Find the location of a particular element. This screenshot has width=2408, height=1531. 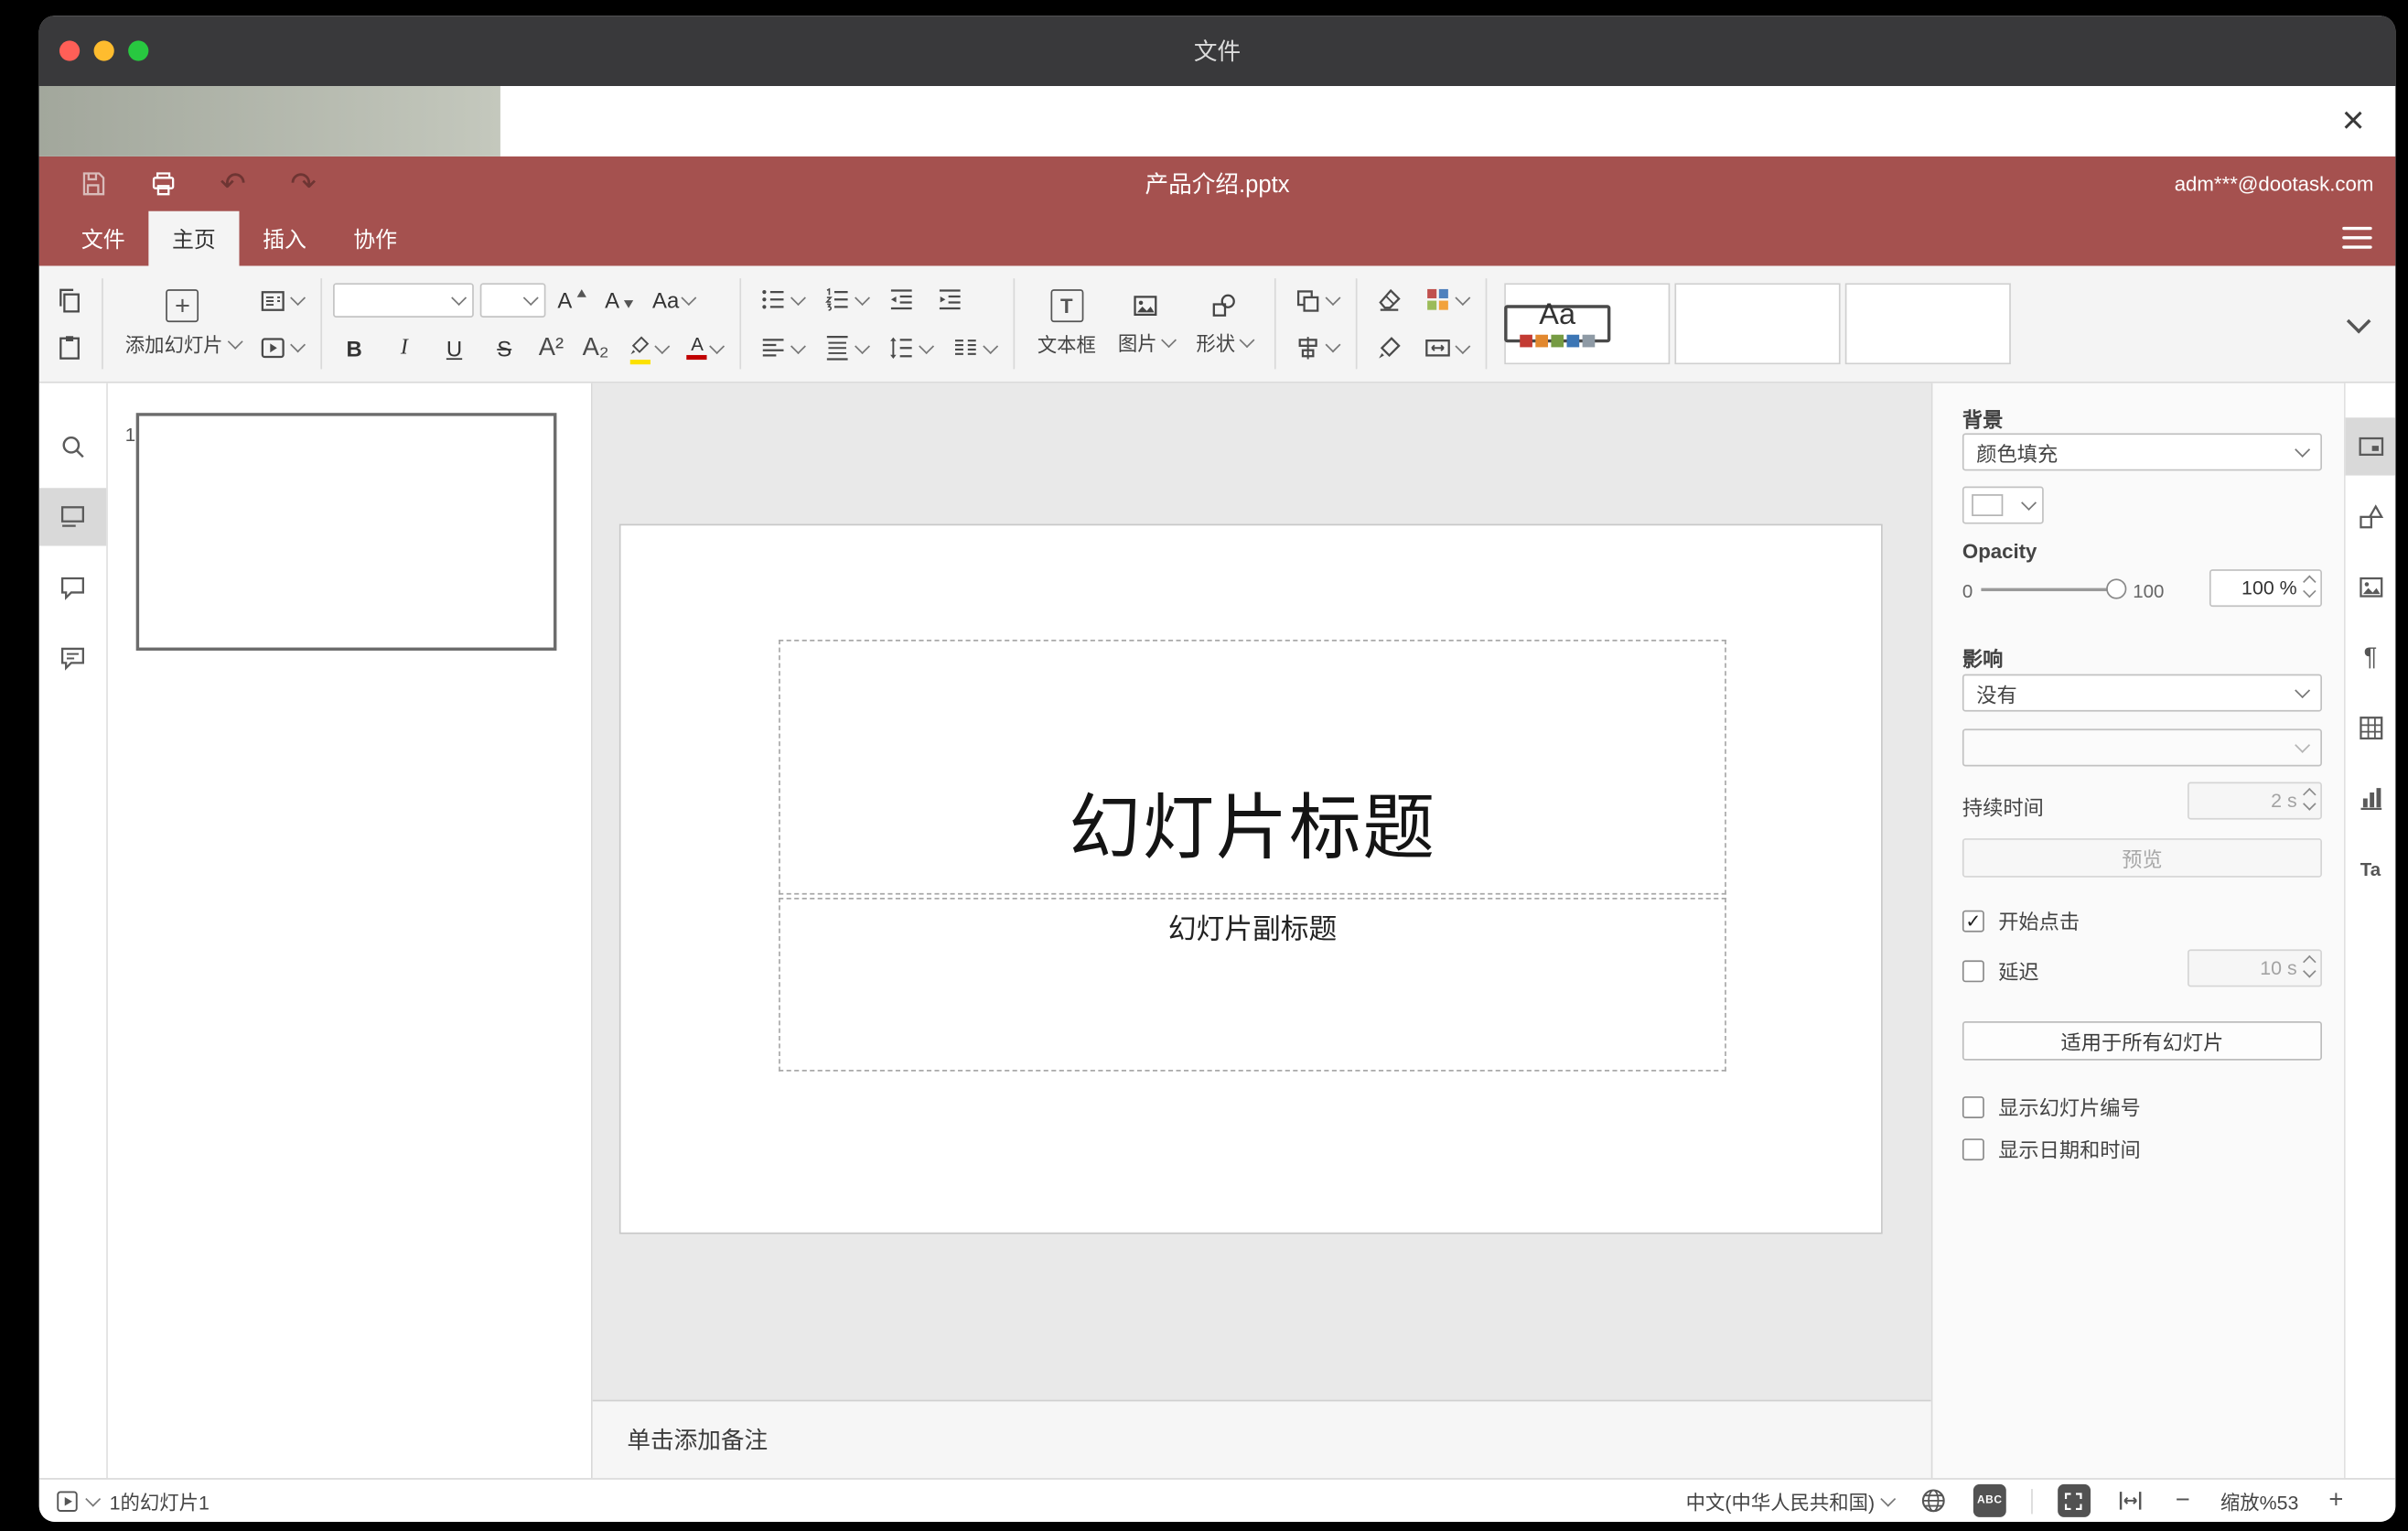

tab-file: 文件 is located at coordinates (103, 238).